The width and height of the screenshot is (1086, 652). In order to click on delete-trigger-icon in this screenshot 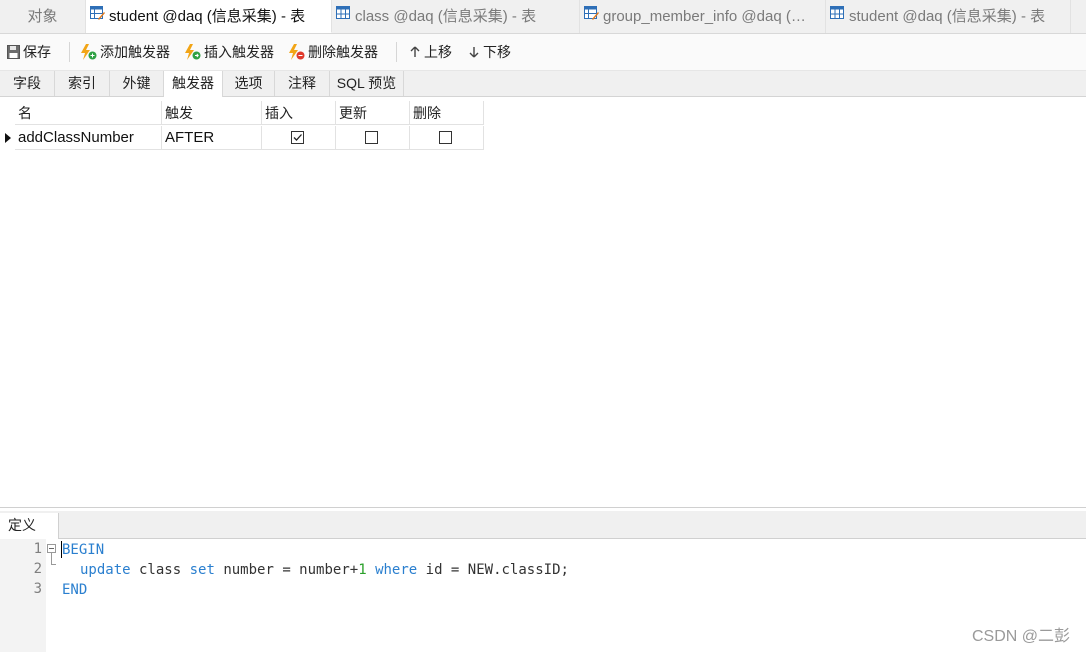, I will do `click(297, 52)`.